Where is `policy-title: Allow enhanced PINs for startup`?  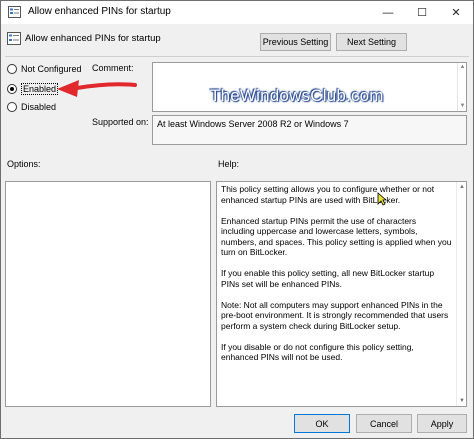
policy-title: Allow enhanced PINs for startup is located at coordinates (93, 38).